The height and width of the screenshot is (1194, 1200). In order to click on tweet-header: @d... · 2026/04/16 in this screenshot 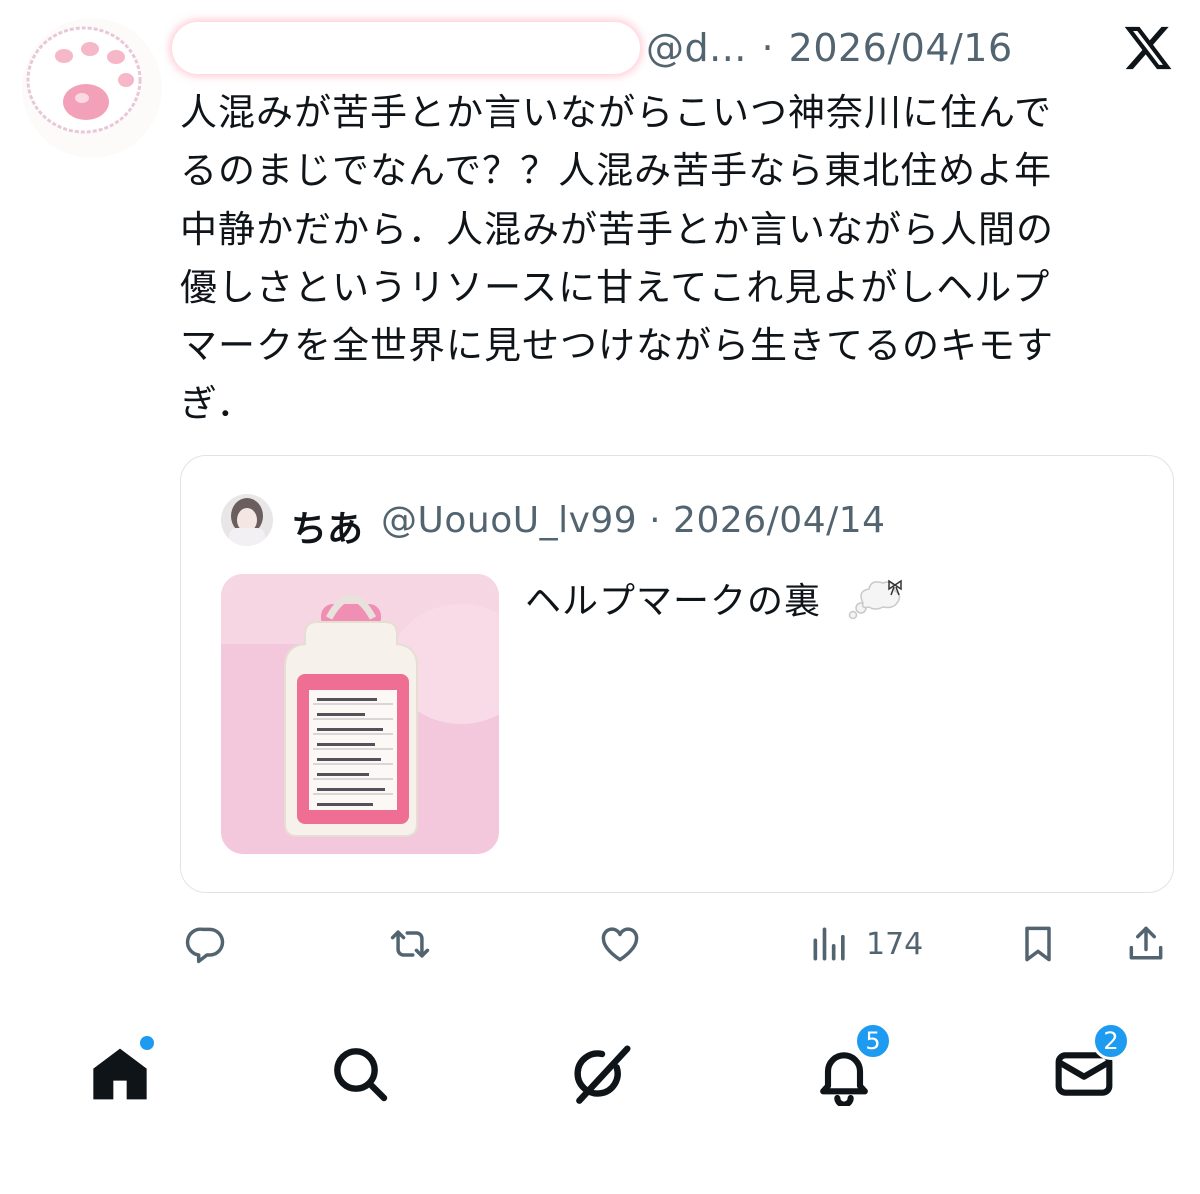, I will do `click(677, 51)`.